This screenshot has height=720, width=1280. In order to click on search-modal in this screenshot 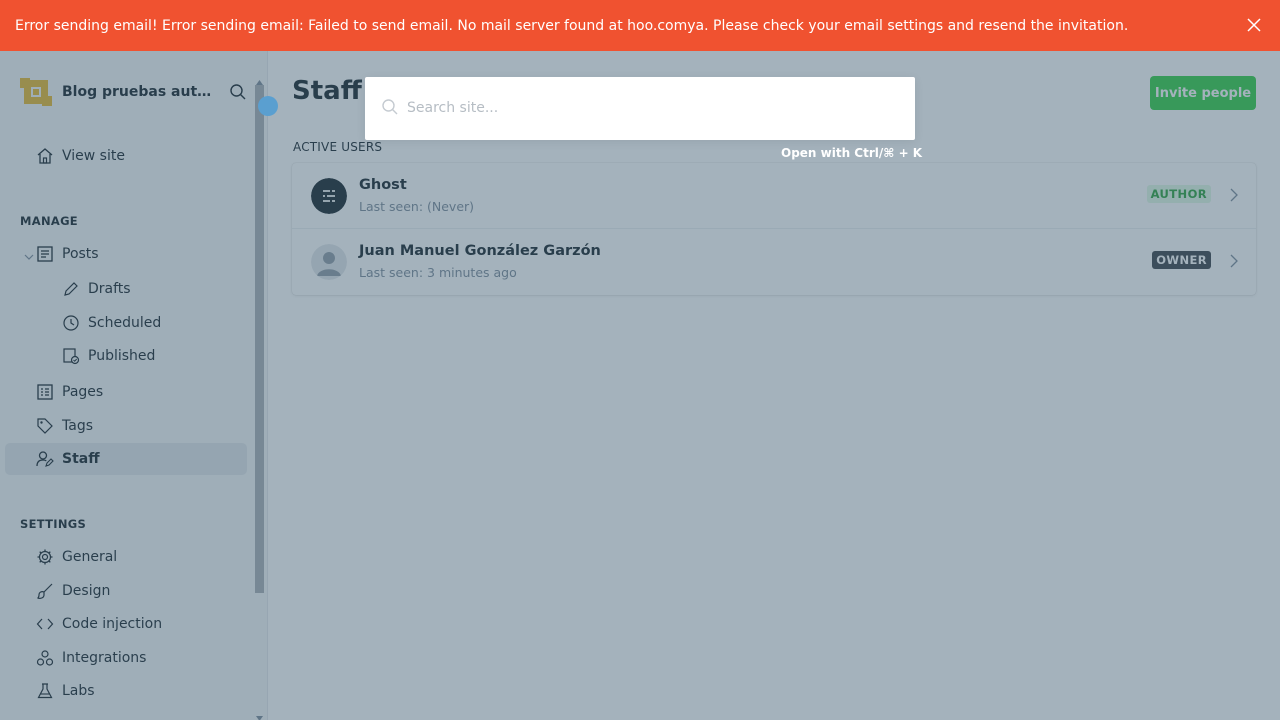, I will do `click(640, 108)`.